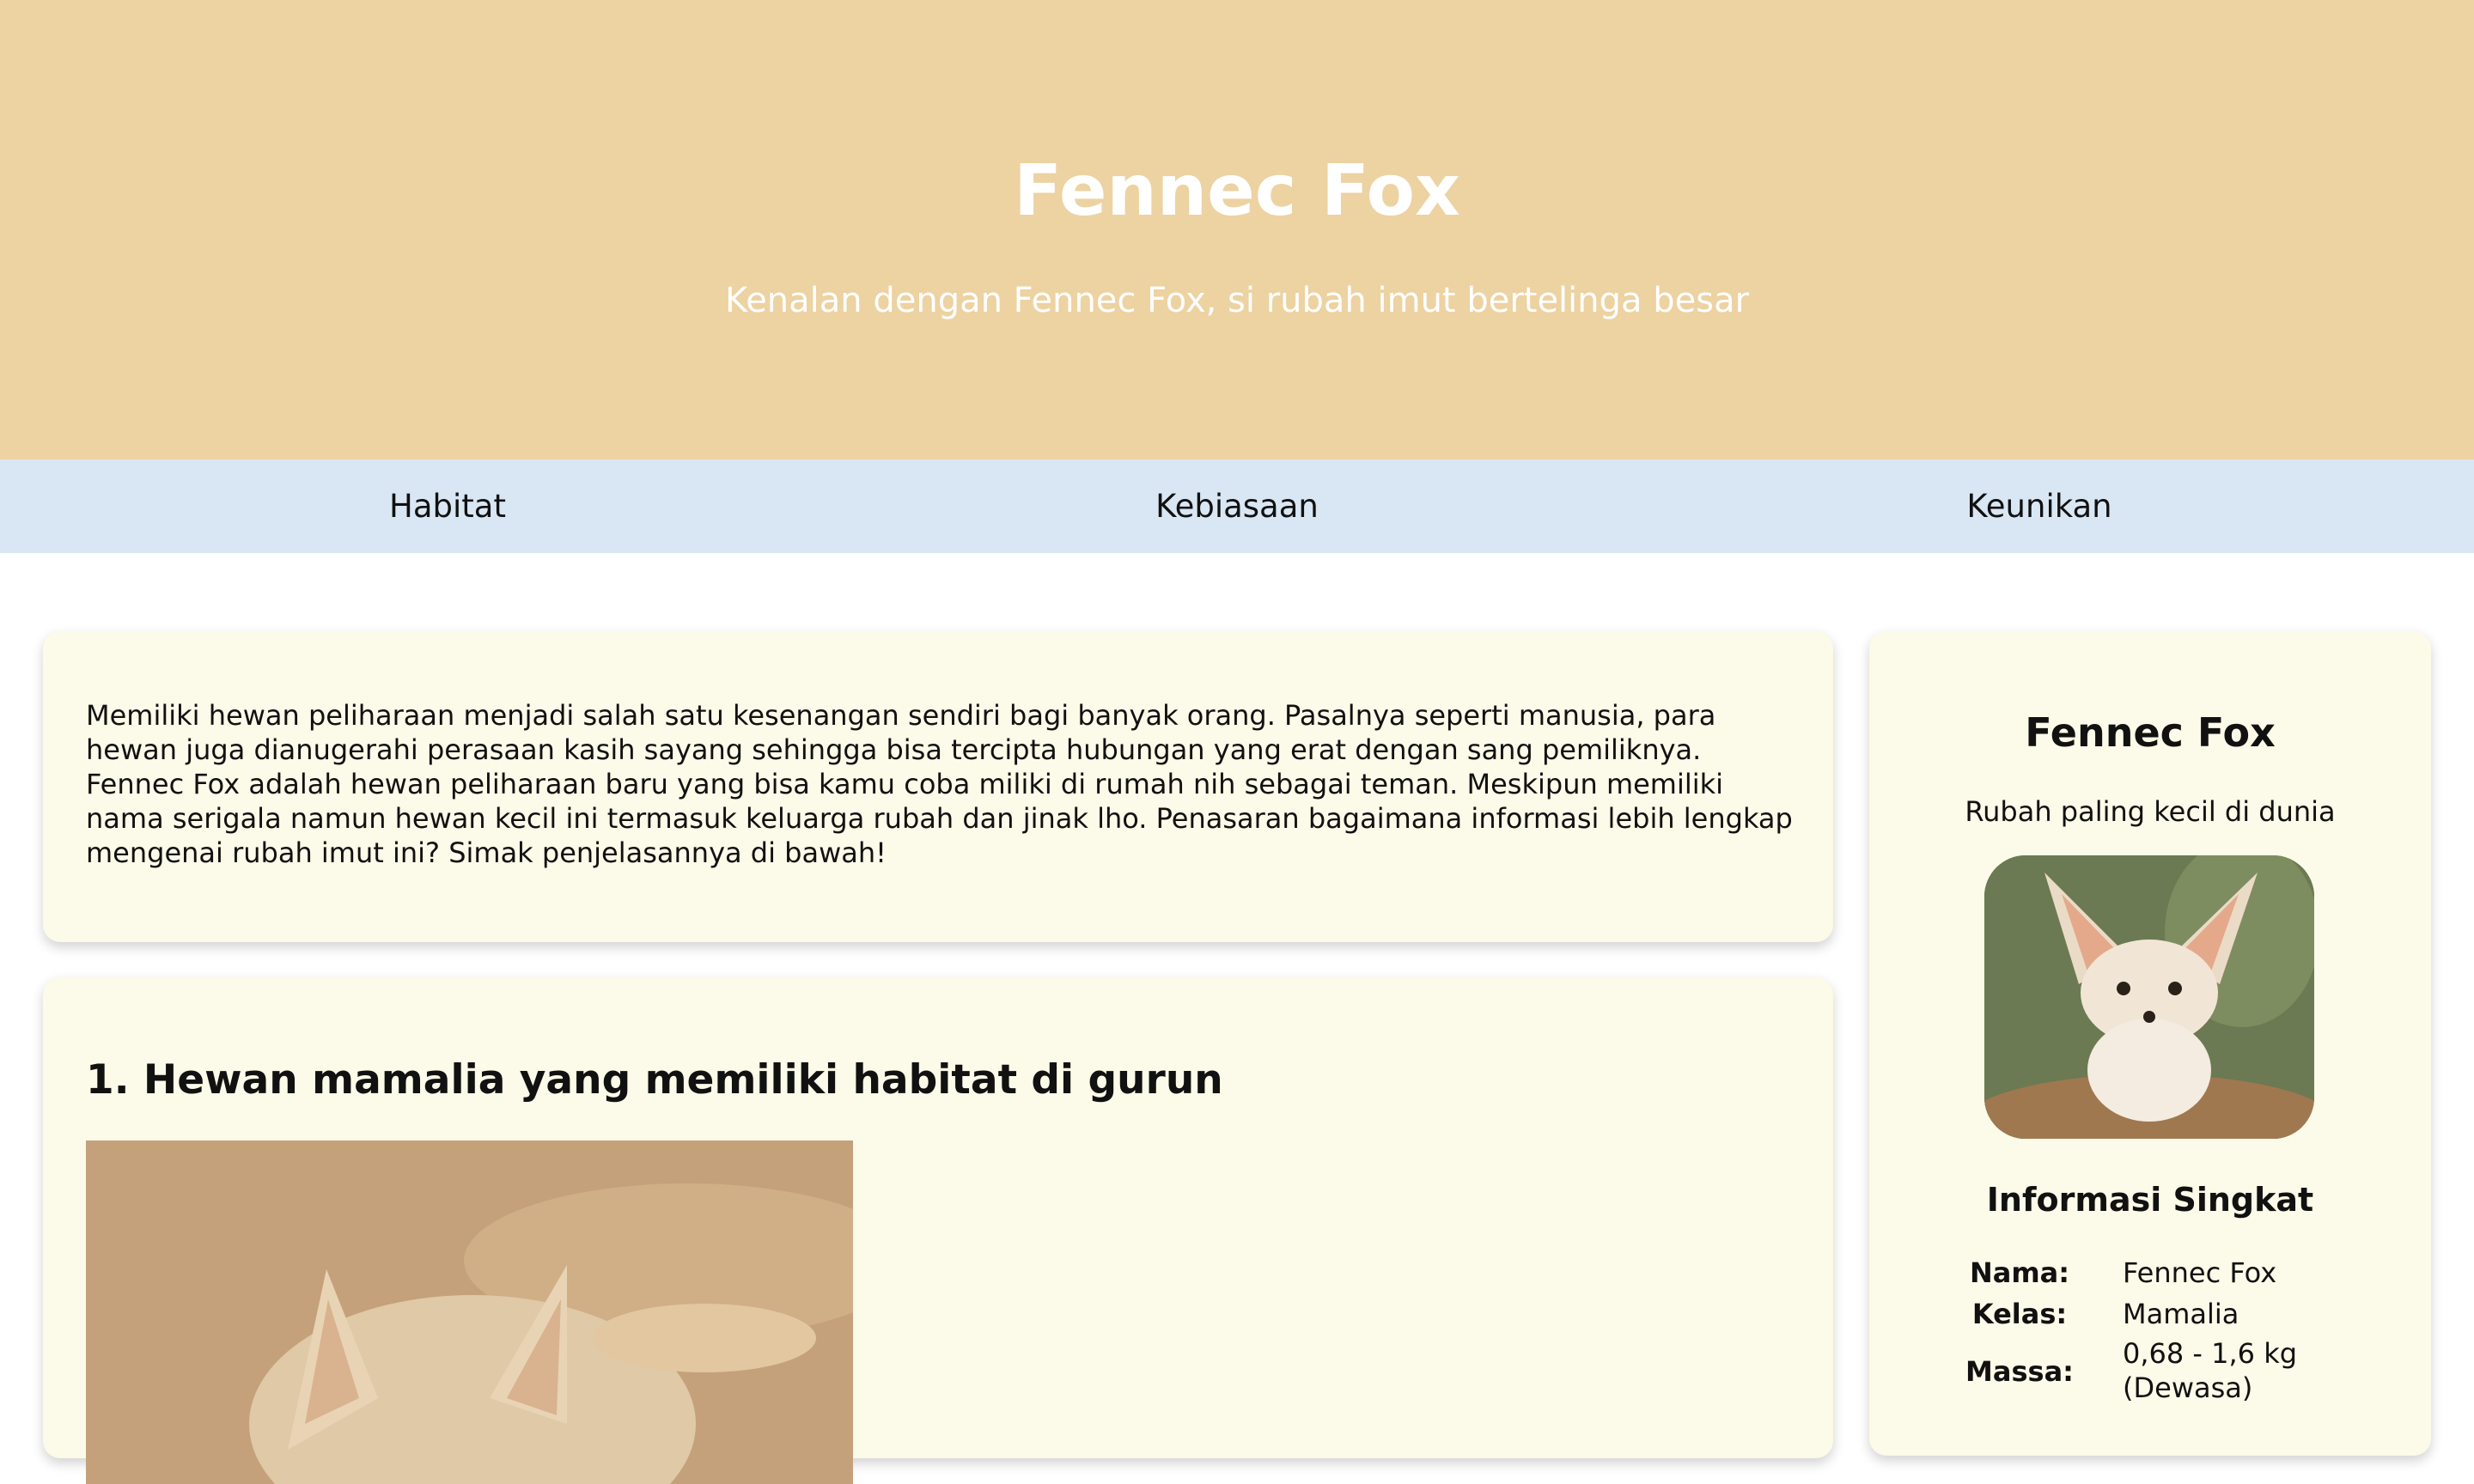 The width and height of the screenshot is (2474, 1484). I want to click on fennec-fox-avatar, so click(2149, 997).